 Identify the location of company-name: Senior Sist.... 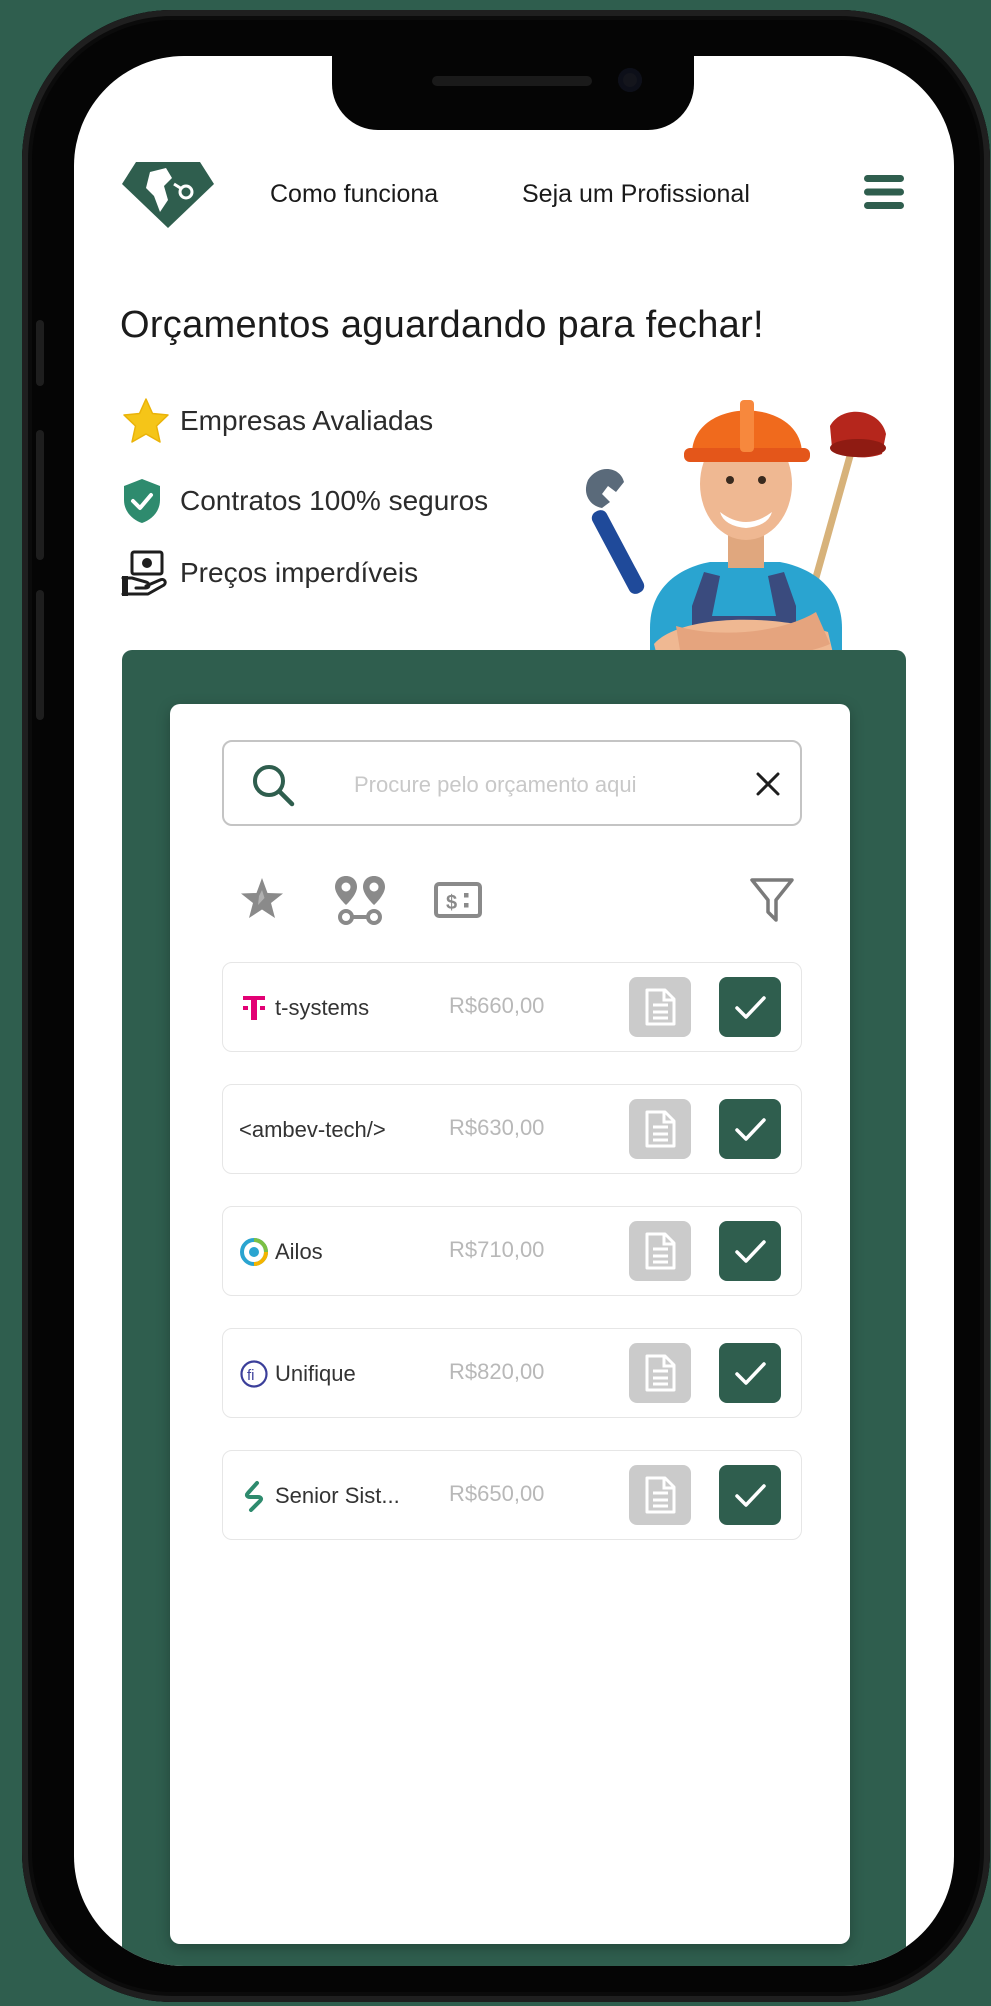
(319, 1496).